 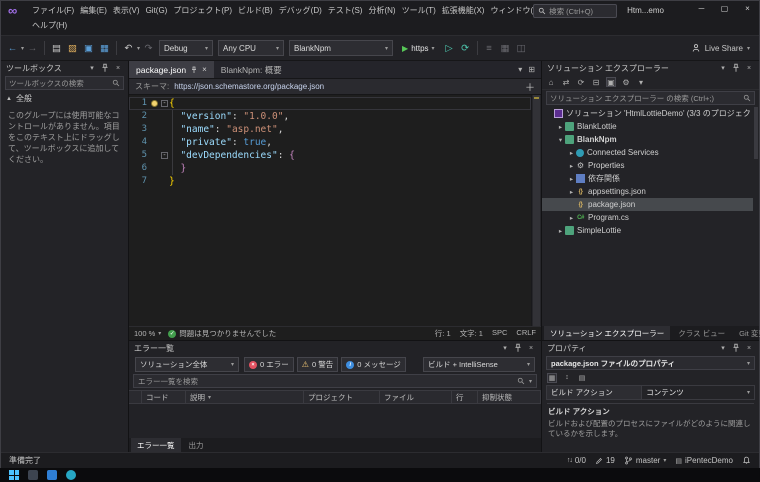 What do you see at coordinates (269, 364) in the screenshot?
I see `errors-toggle: × 0 エラー` at bounding box center [269, 364].